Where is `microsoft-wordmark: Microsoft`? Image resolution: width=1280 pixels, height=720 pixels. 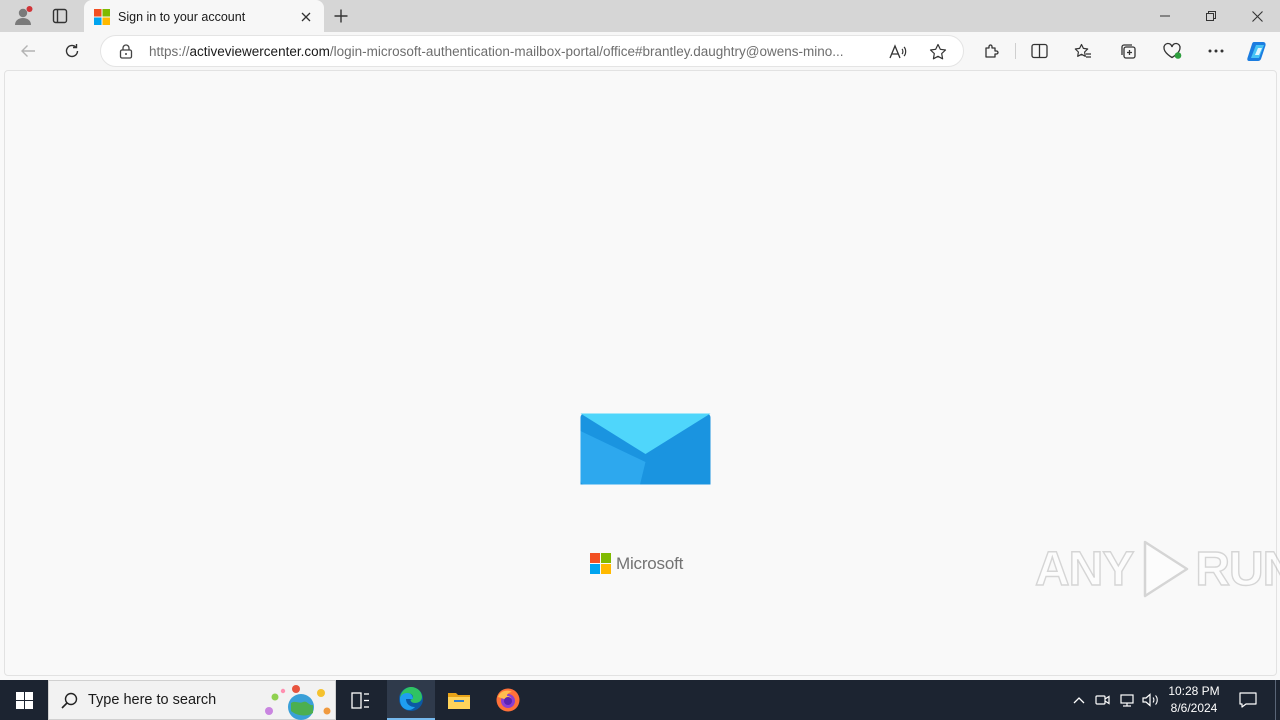 microsoft-wordmark: Microsoft is located at coordinates (650, 563).